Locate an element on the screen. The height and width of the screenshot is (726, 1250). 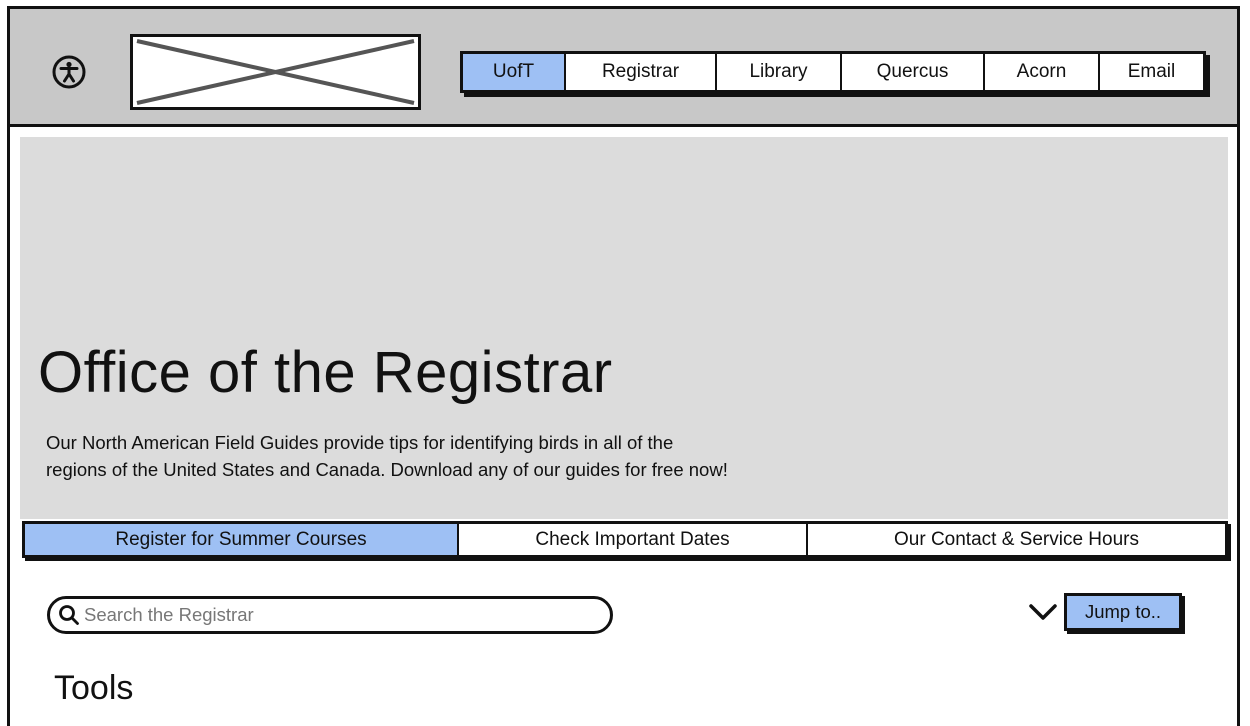
tools-heading: Tools is located at coordinates (94, 688).